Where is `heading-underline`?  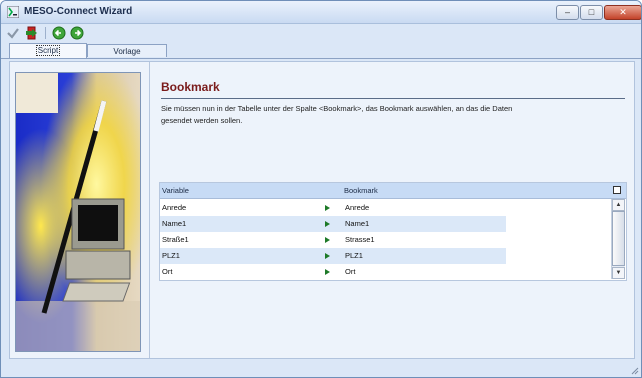
heading-underline is located at coordinates (393, 98).